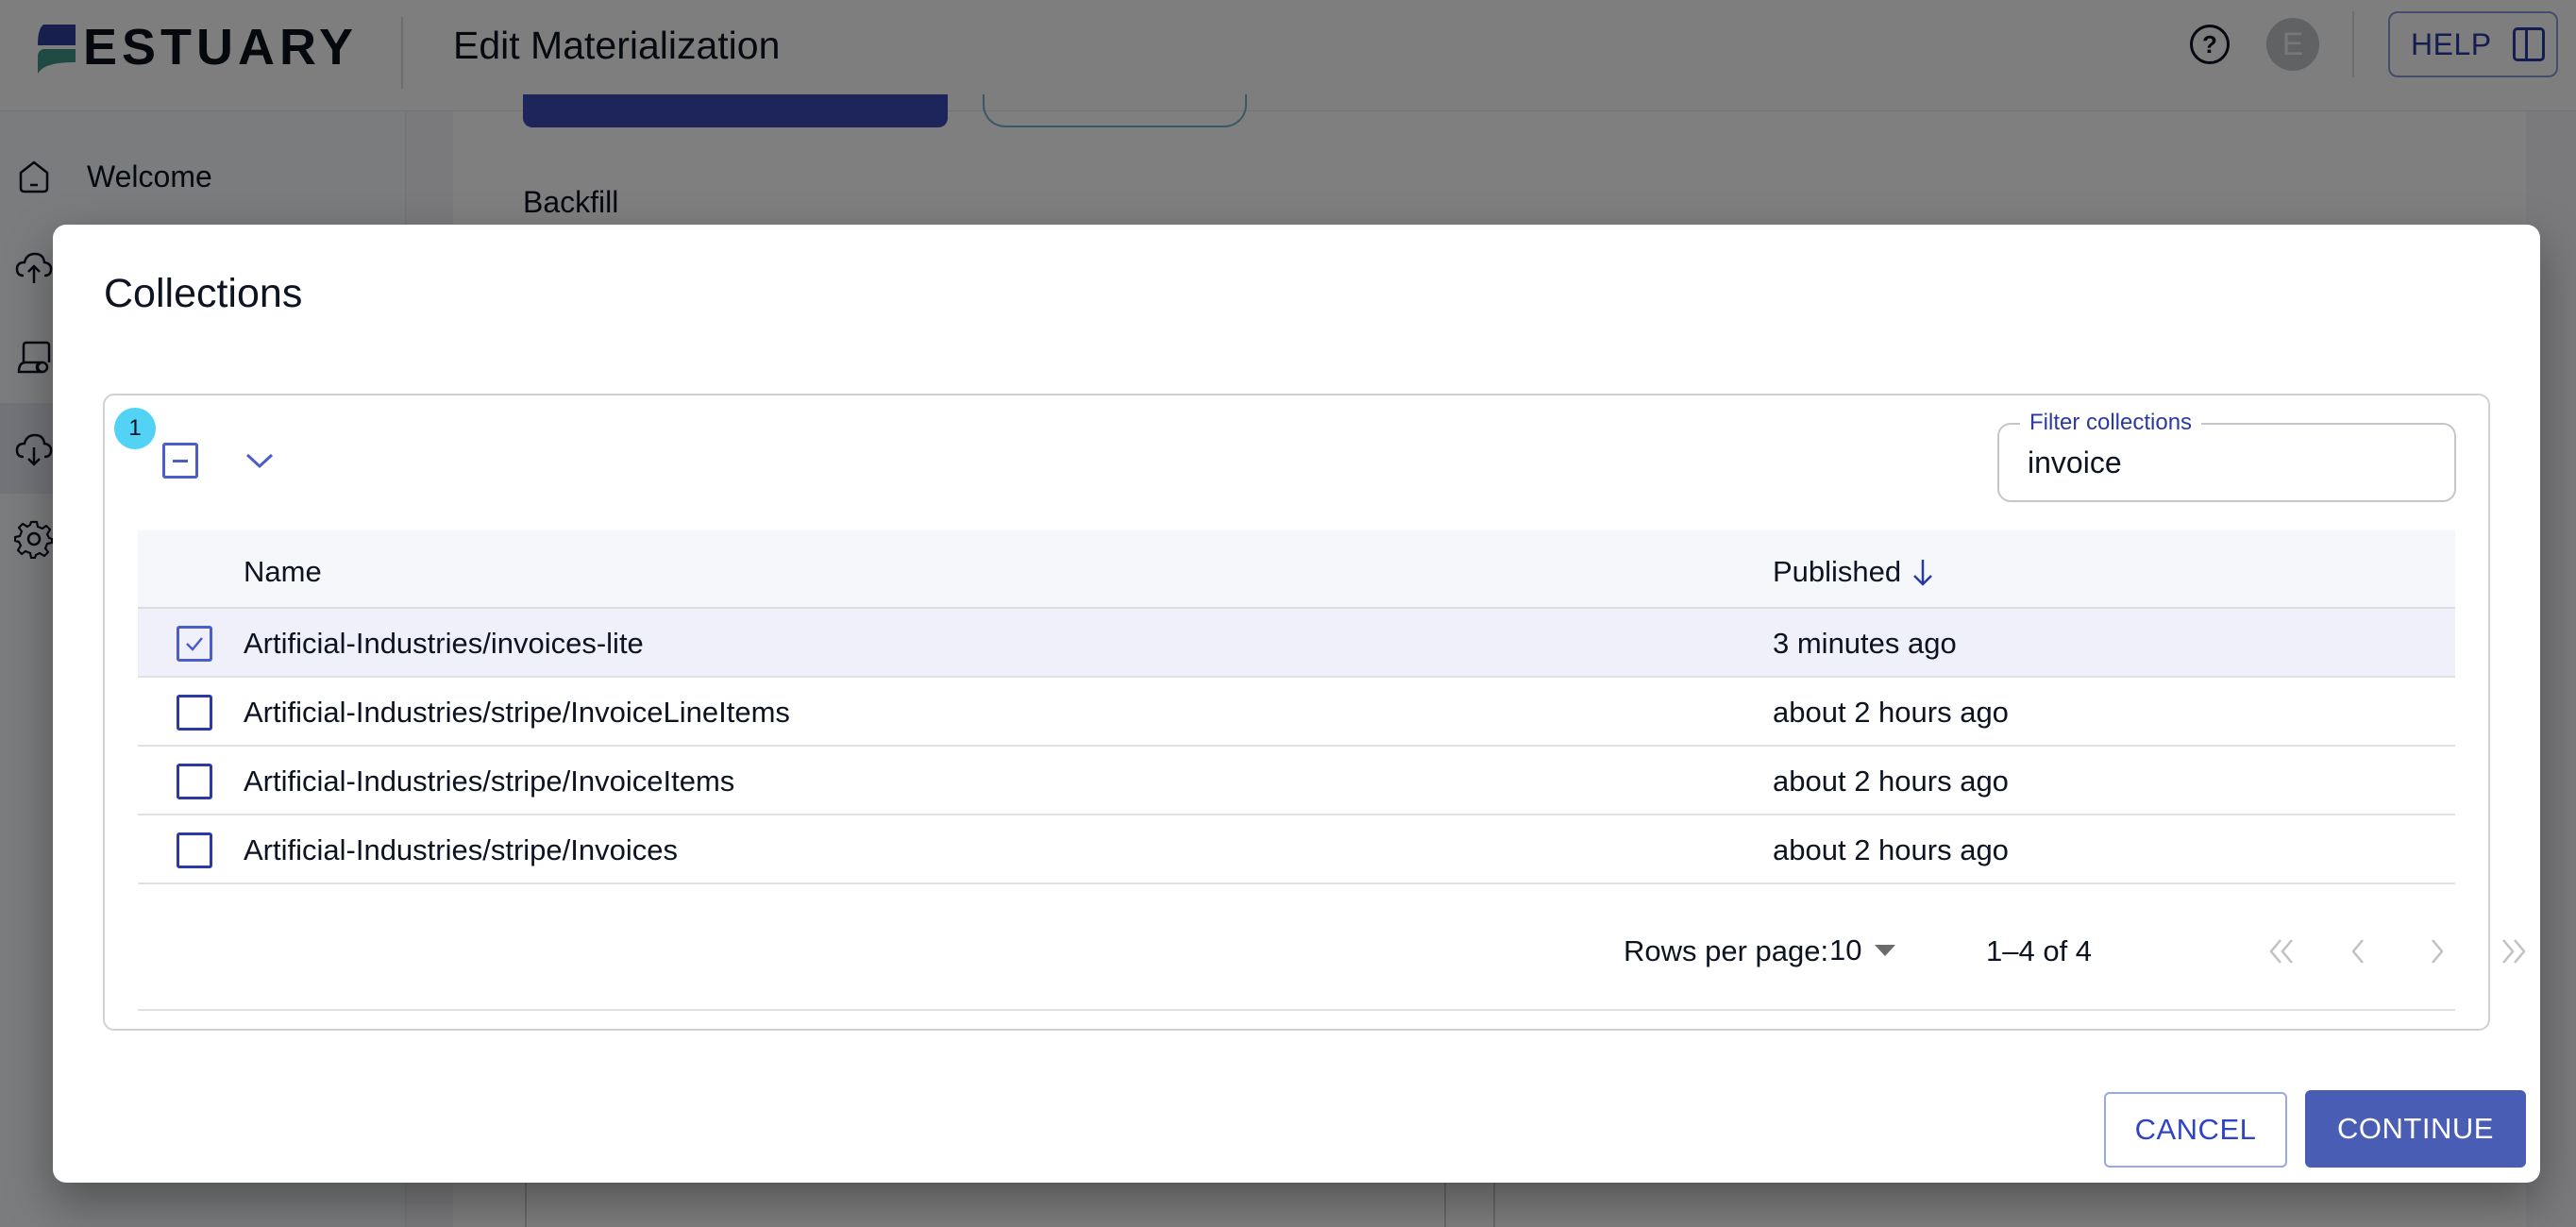 This screenshot has height=1227, width=2576. I want to click on dialog-title: Collections, so click(204, 293).